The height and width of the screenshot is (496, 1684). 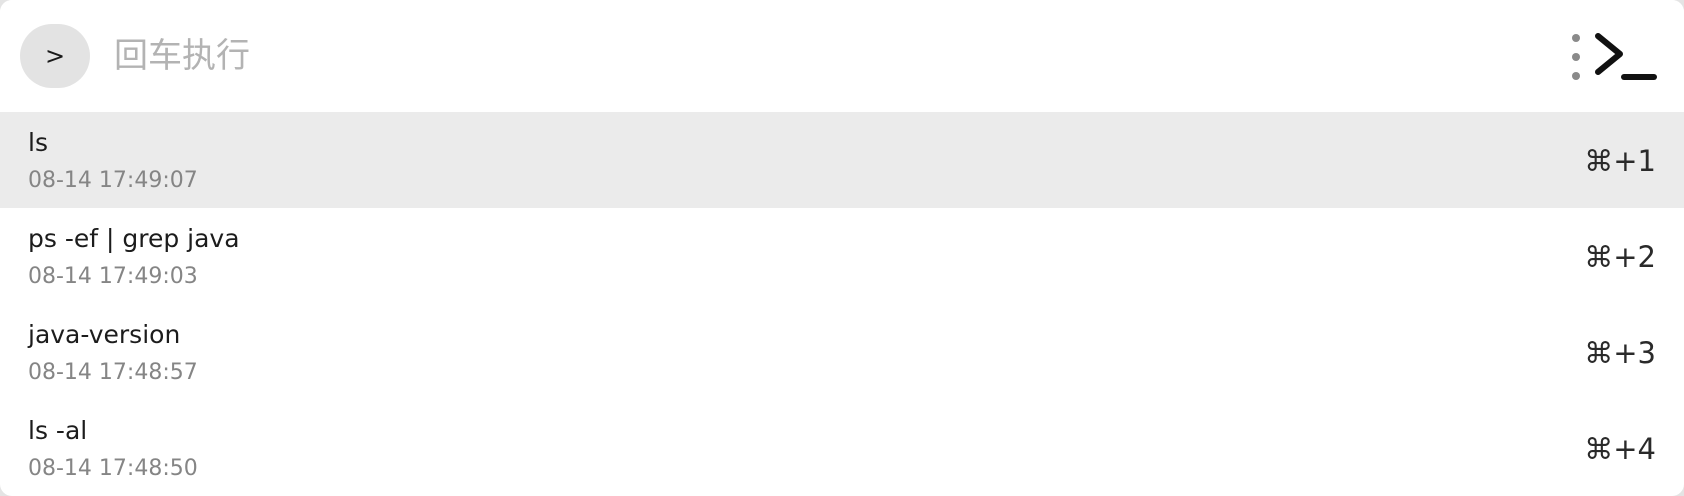 What do you see at coordinates (113, 372) in the screenshot?
I see `history-timestamp: 08-14 17:48:57` at bounding box center [113, 372].